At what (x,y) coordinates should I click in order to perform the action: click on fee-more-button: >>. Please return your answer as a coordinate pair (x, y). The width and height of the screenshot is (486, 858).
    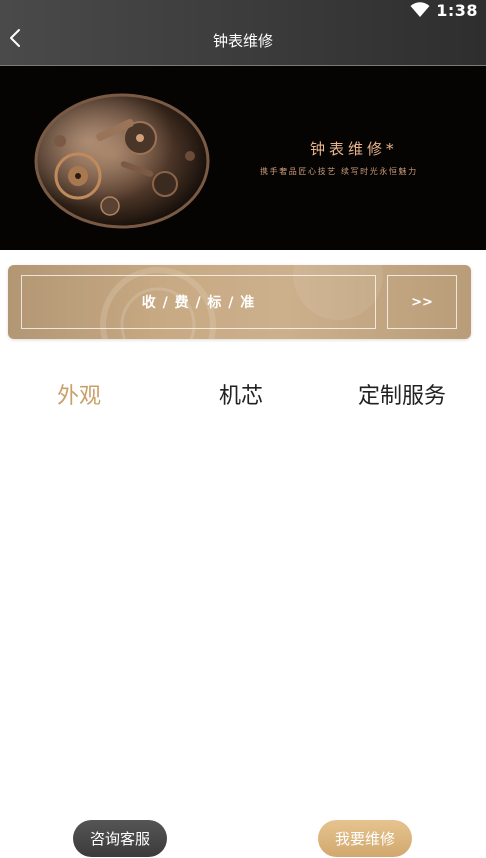
    Looking at the image, I should click on (422, 302).